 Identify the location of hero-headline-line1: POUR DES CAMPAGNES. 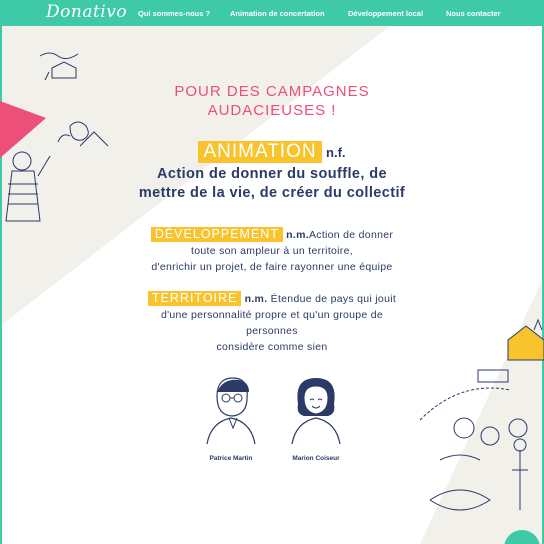
(272, 91).